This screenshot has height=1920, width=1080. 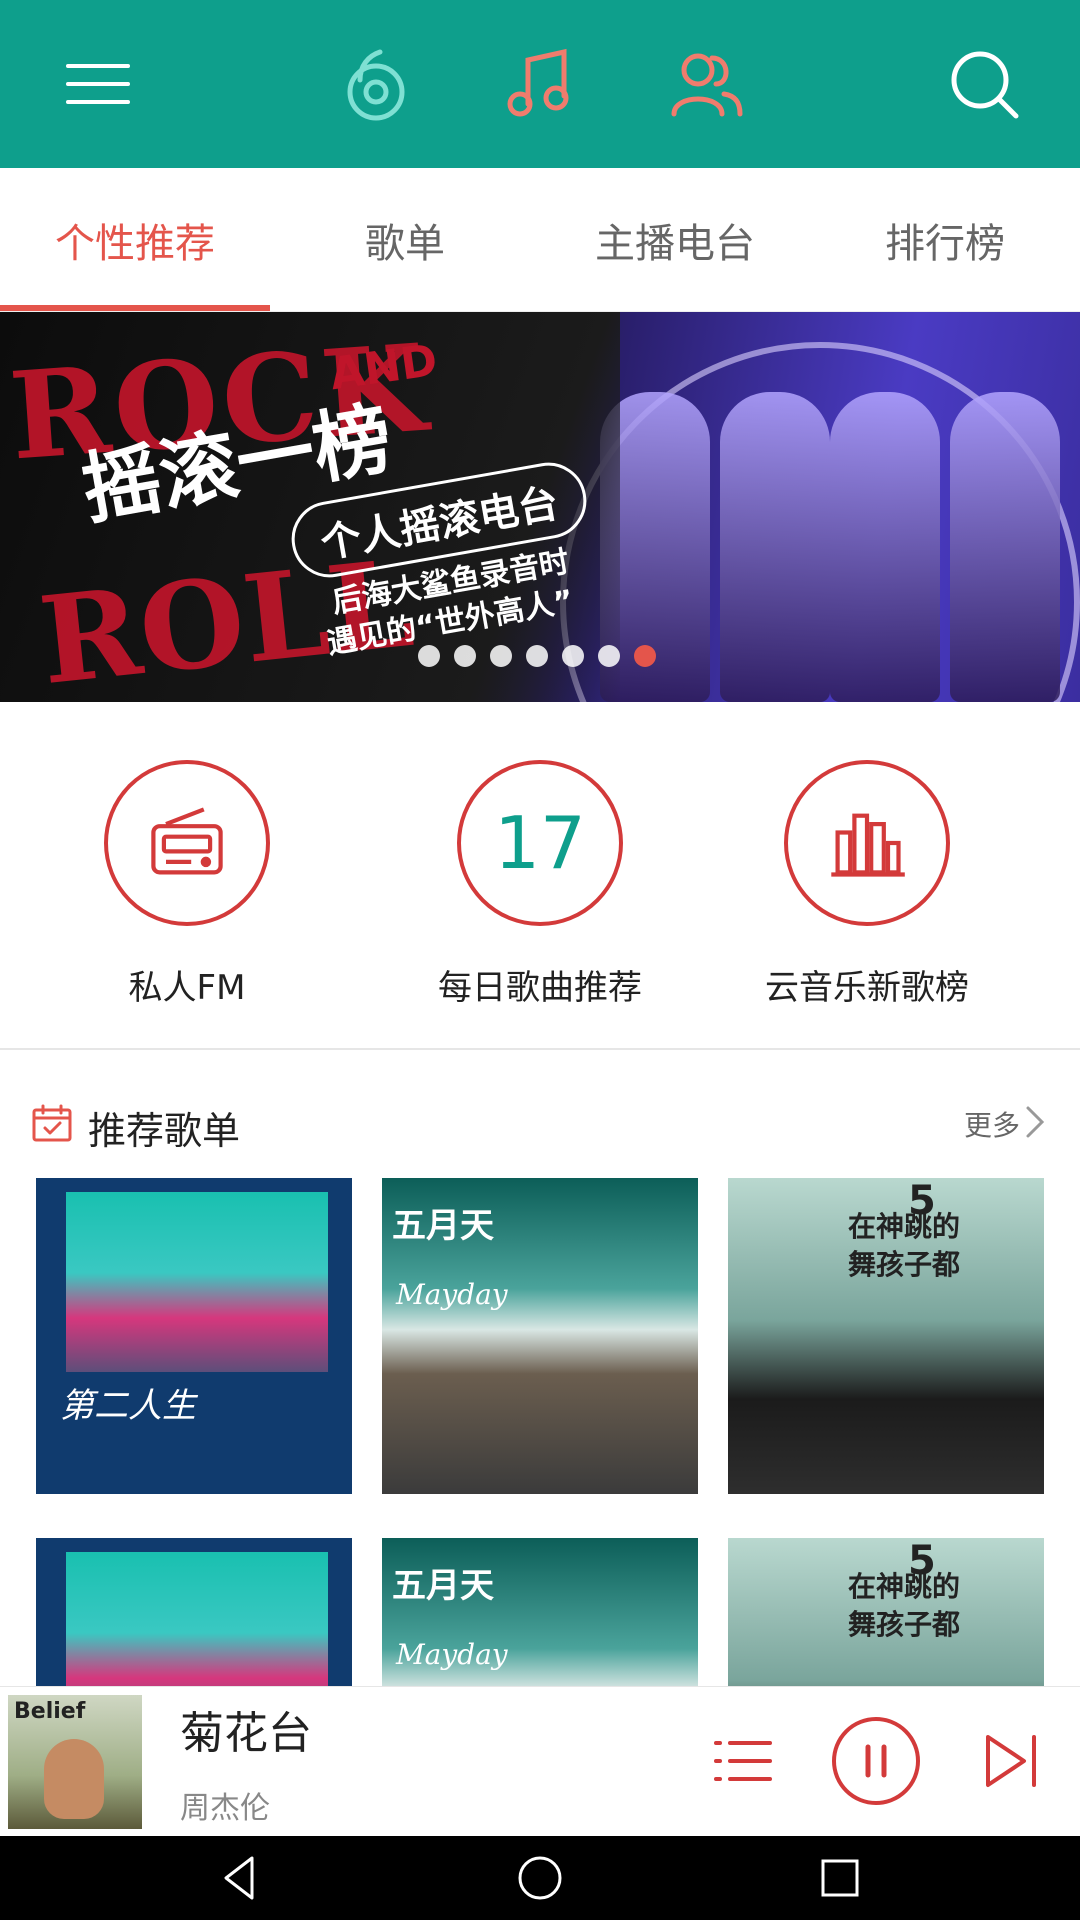 I want to click on tab-playlists: 歌单, so click(x=405, y=240).